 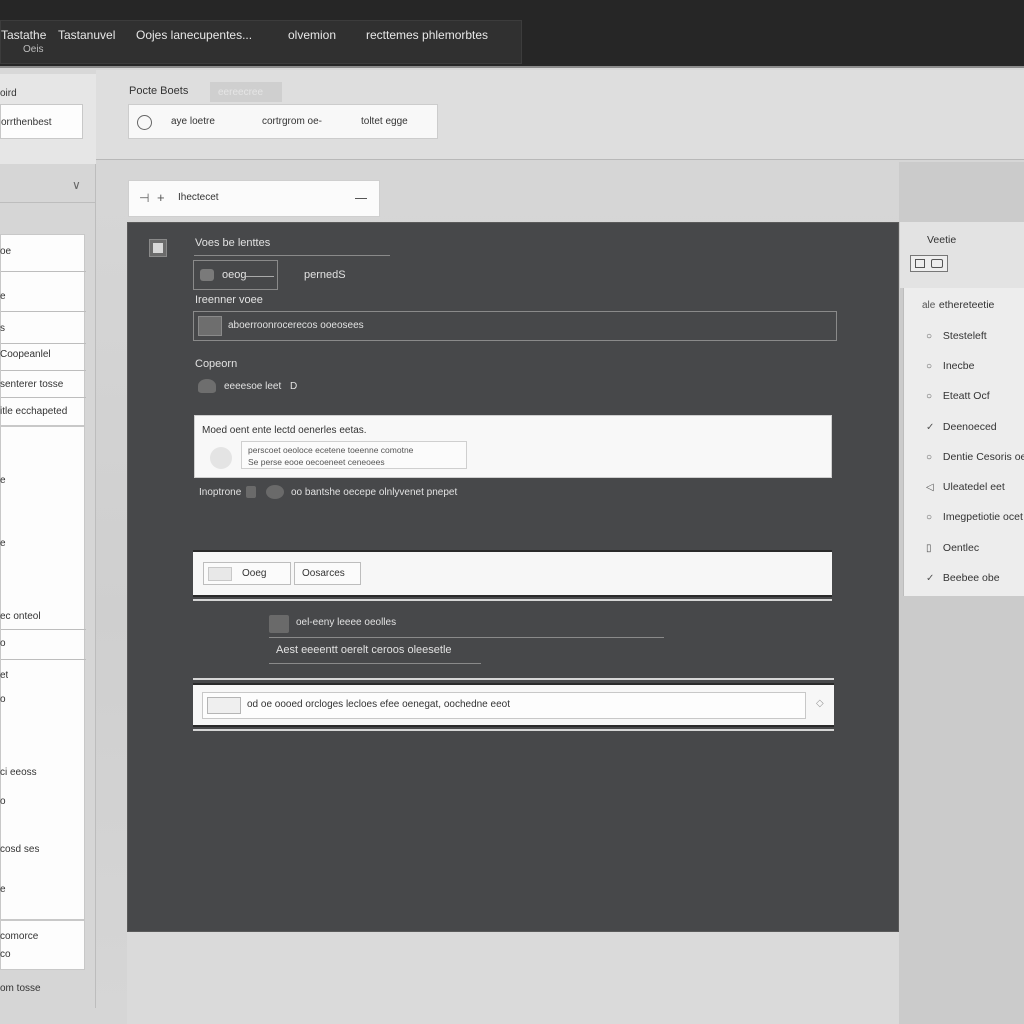 I want to click on toolbar-item-1: aye loetre, so click(x=193, y=121).